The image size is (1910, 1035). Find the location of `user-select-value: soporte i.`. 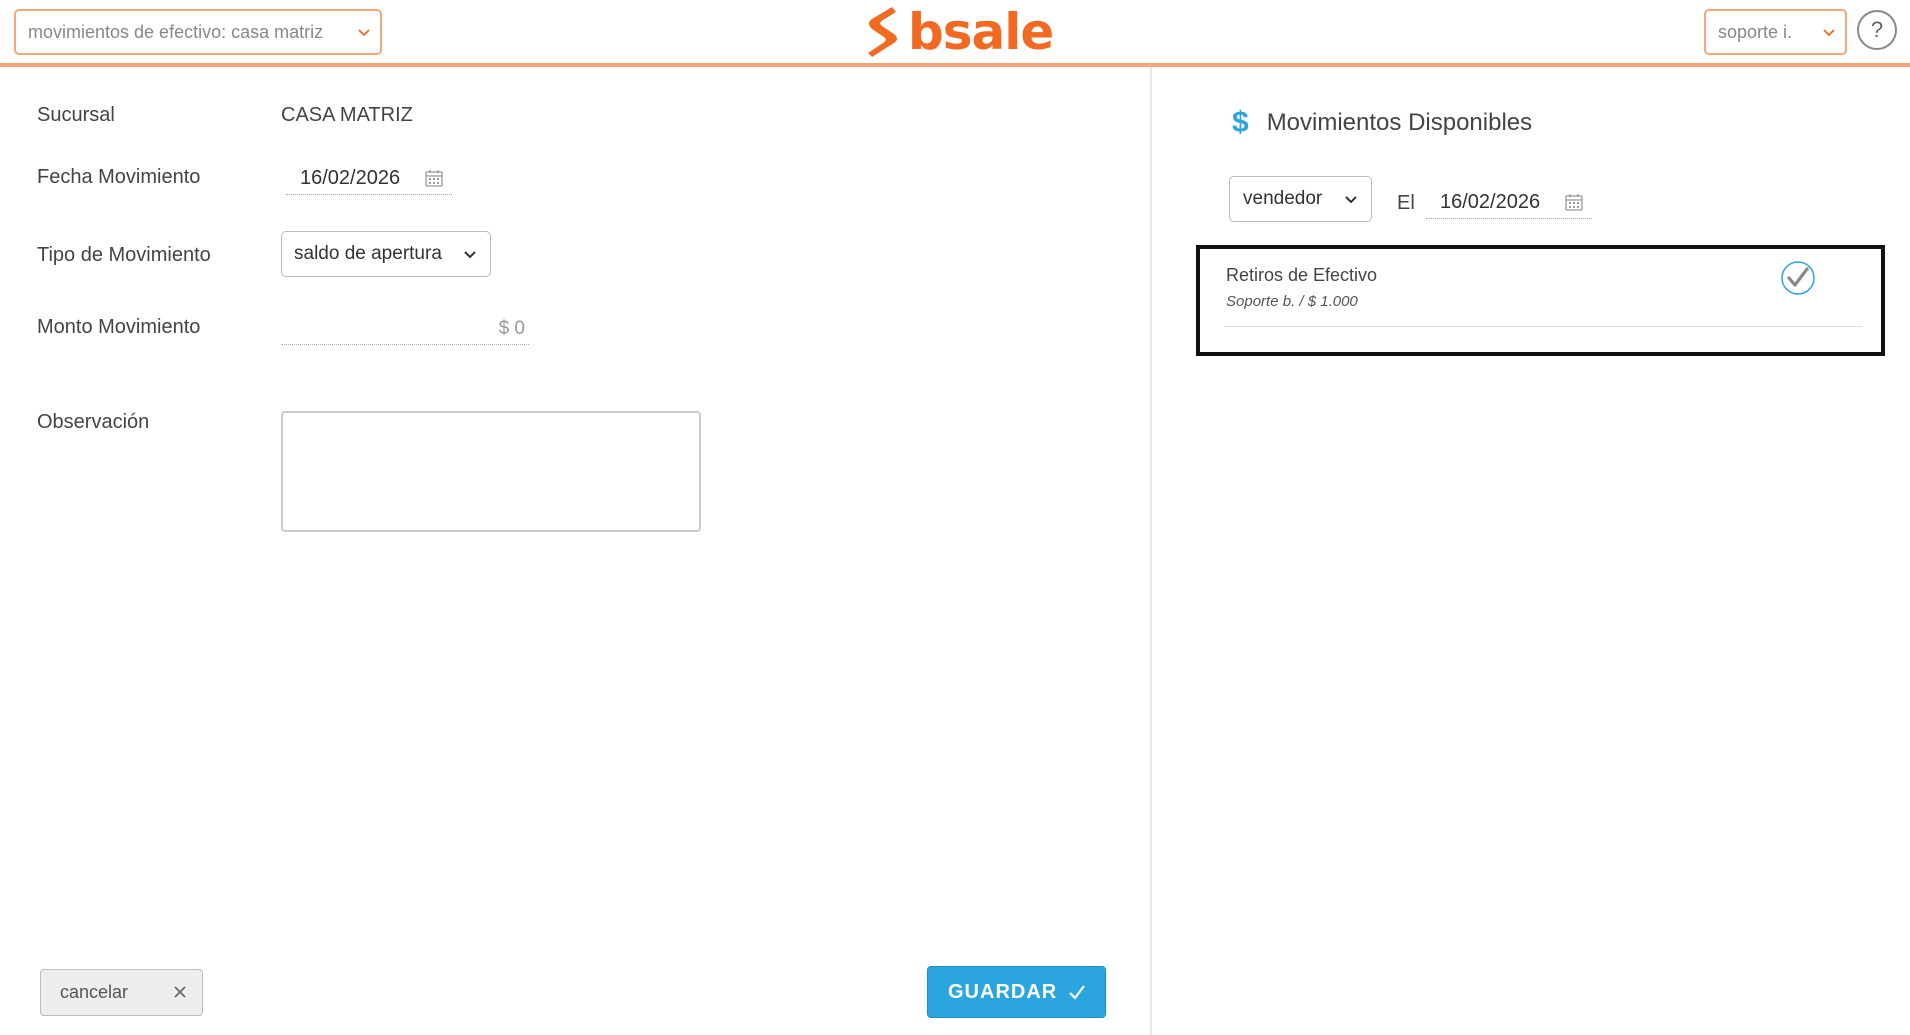

user-select-value: soporte i. is located at coordinates (1755, 31).